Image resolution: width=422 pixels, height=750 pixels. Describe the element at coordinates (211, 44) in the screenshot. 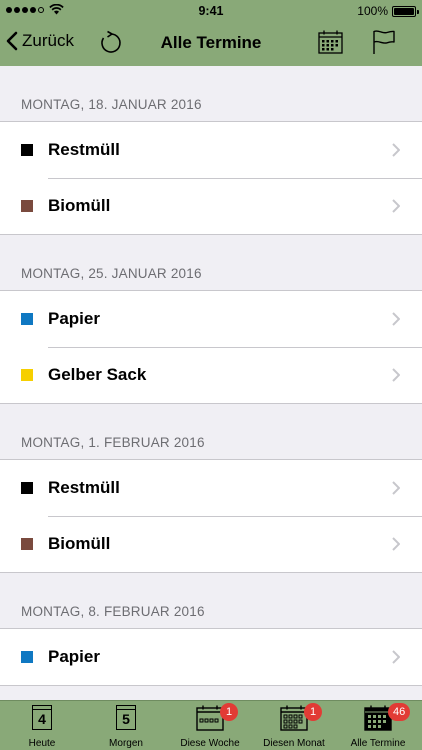

I see `navigation-bar: Zurück Alle Termine` at that location.